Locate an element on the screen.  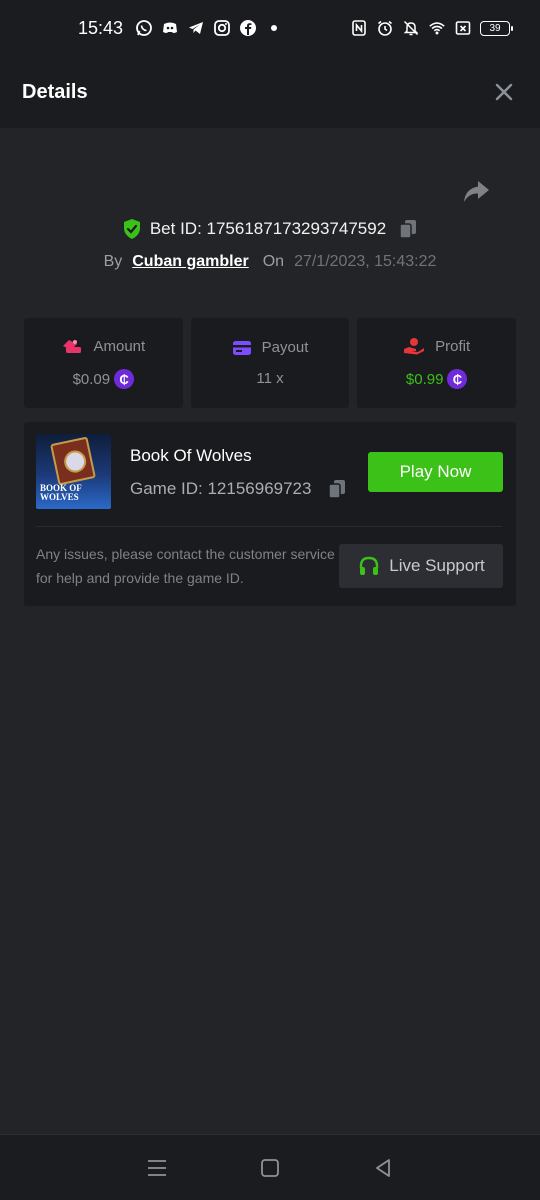
recents-button is located at coordinates (157, 1168).